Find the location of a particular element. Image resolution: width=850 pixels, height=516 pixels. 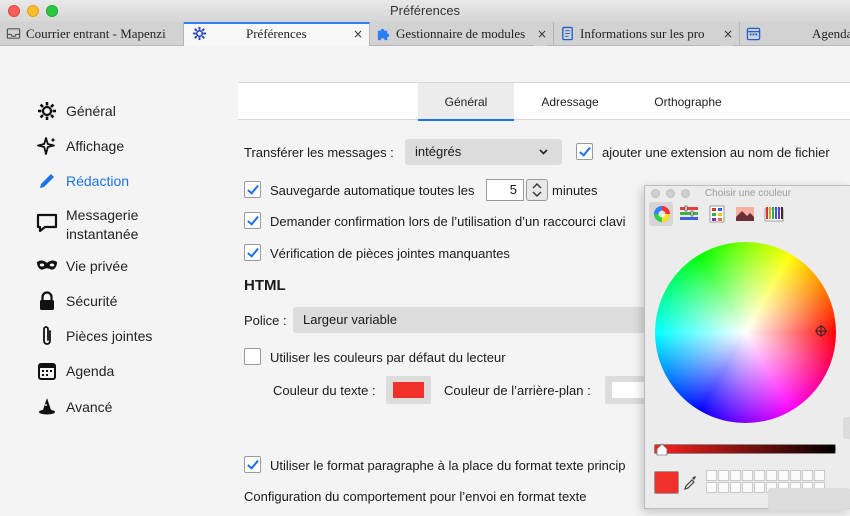

sidebar-item-chat: Messagerie instantanée is located at coordinates (87, 225).